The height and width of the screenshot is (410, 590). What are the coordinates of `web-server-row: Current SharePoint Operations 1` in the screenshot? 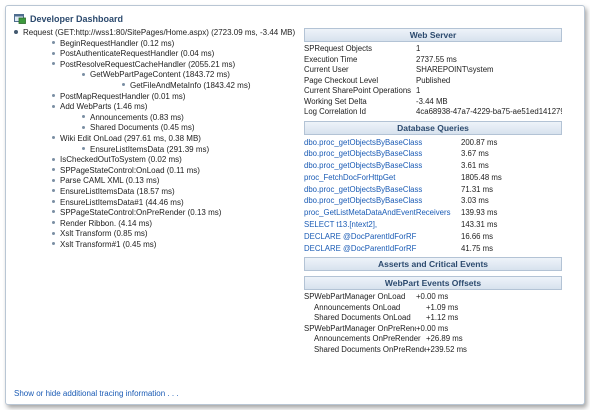 It's located at (433, 91).